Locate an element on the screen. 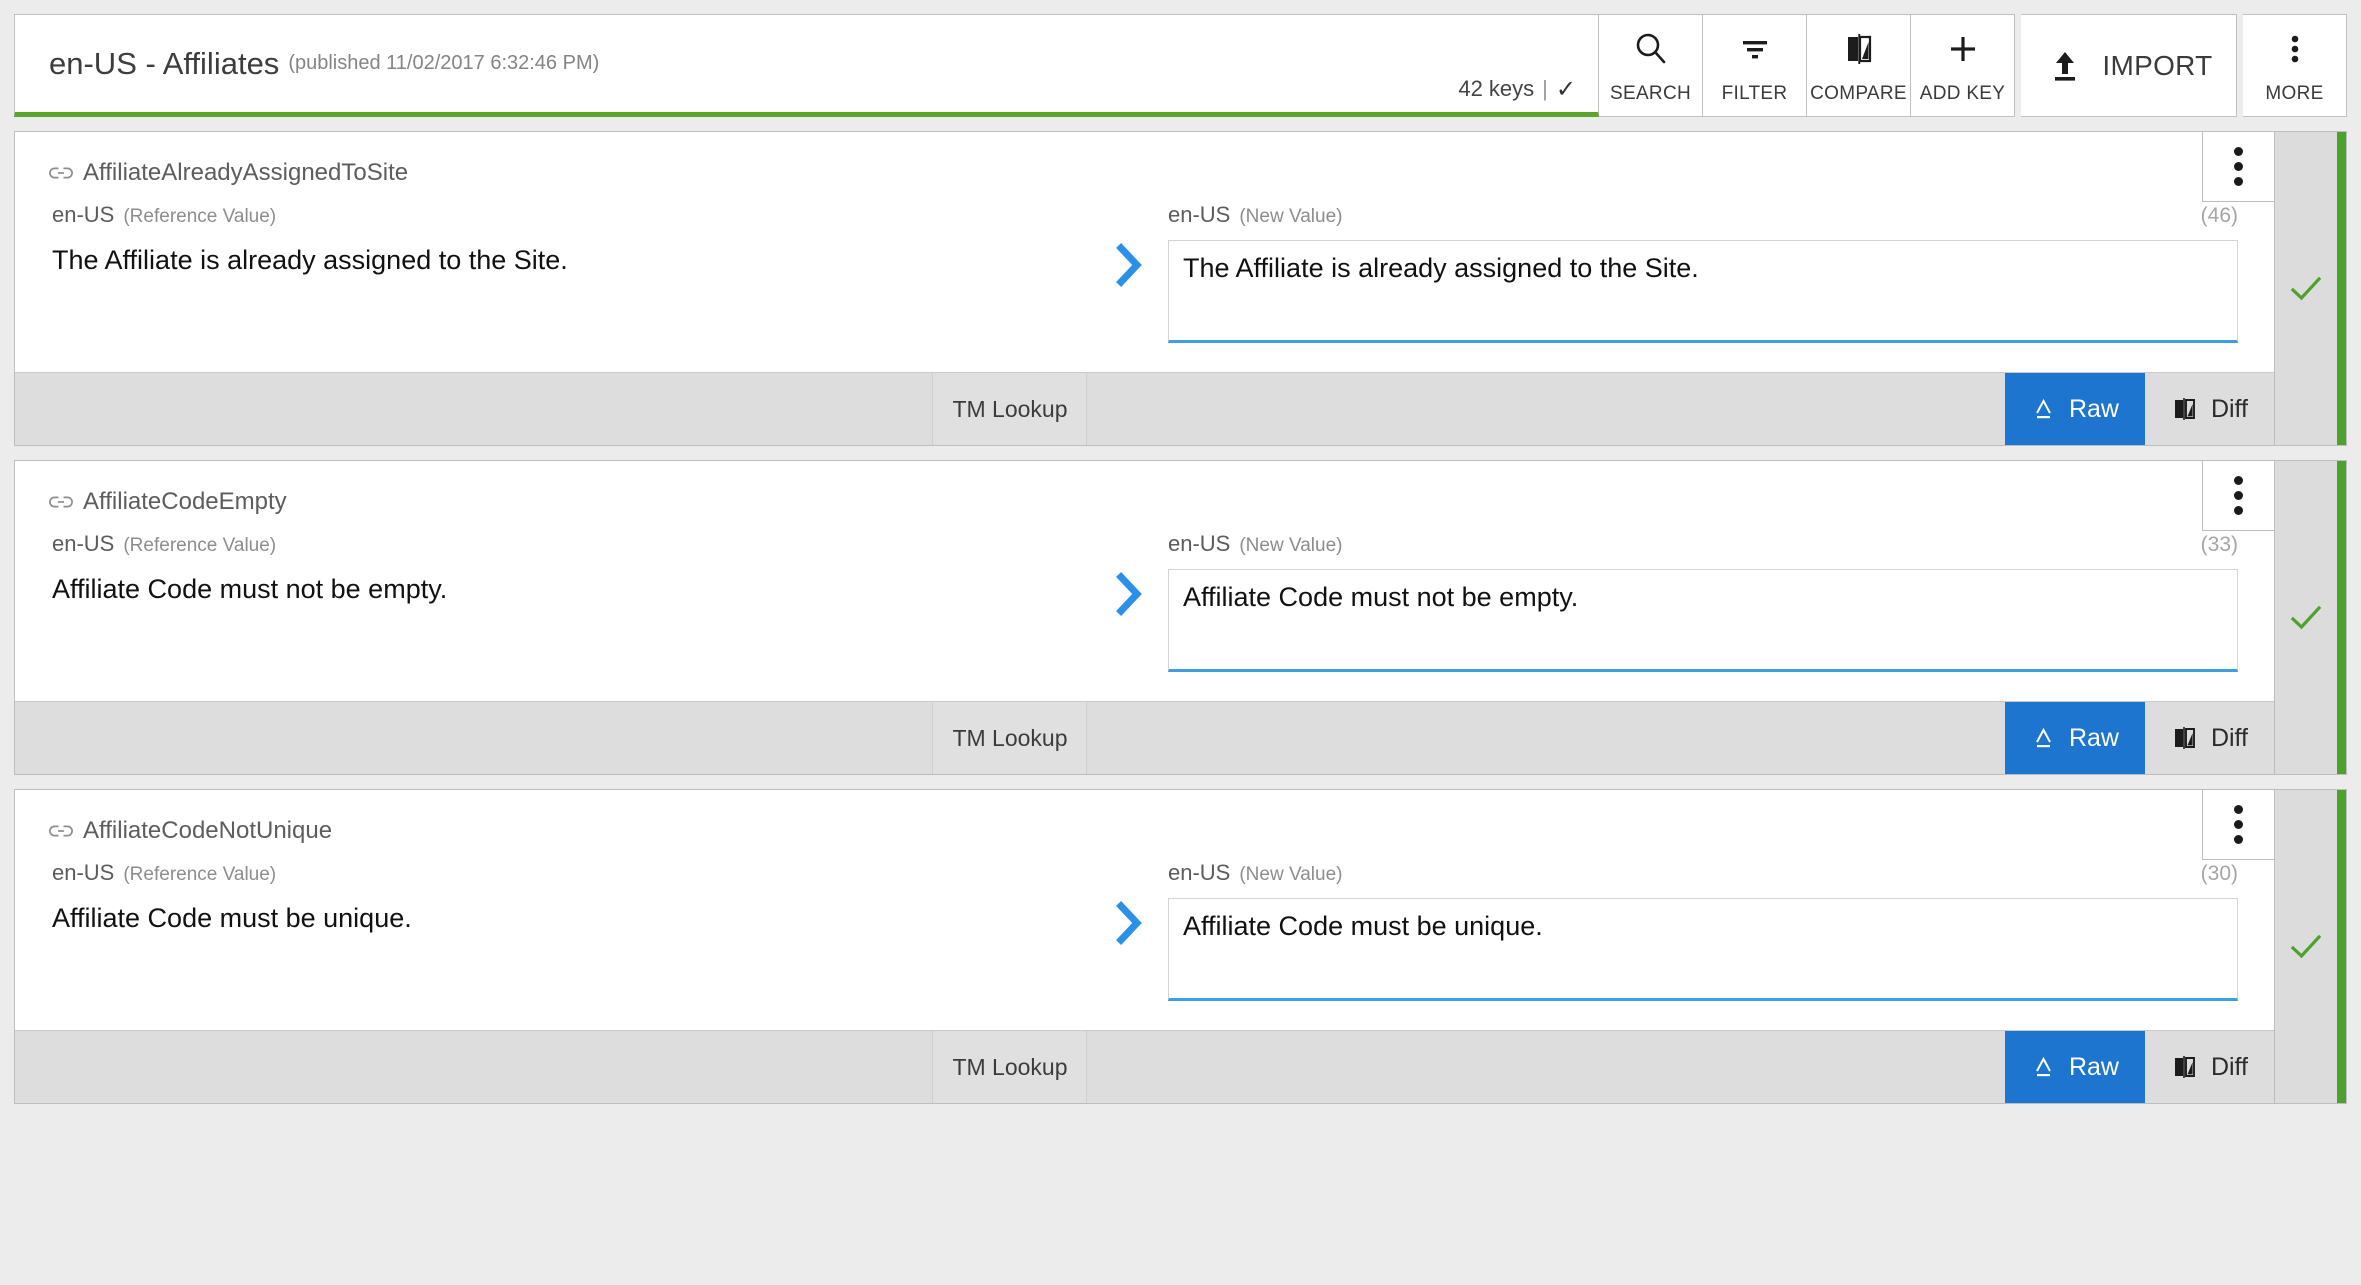 The image size is (2361, 1285). add-key-button: ADD KEY is located at coordinates (1963, 65).